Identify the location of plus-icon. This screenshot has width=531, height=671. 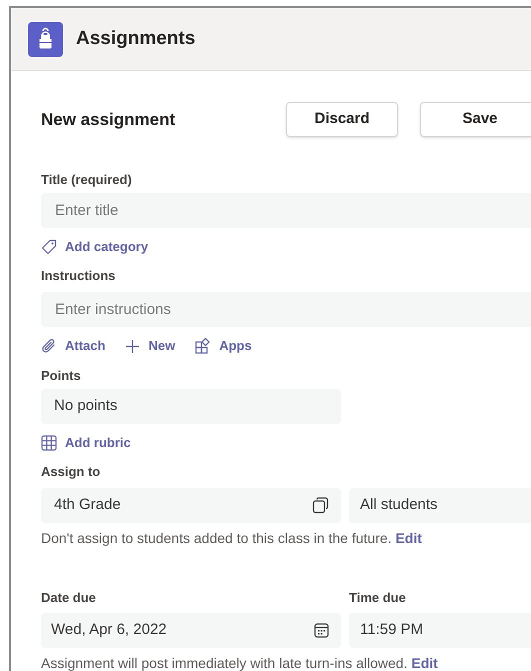
(132, 346).